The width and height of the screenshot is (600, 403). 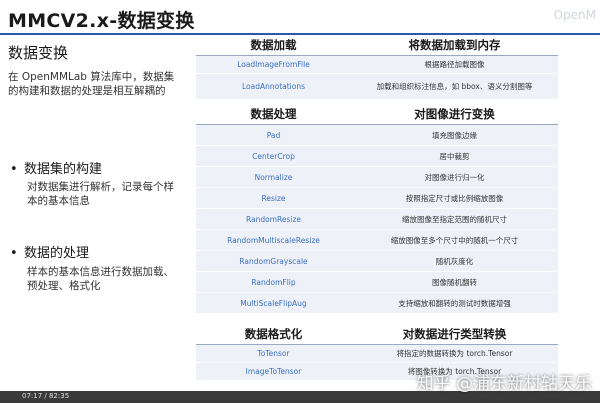 What do you see at coordinates (504, 384) in the screenshot?
I see `zhihu-watermark: 知乎 @浦东新村轱天乐` at bounding box center [504, 384].